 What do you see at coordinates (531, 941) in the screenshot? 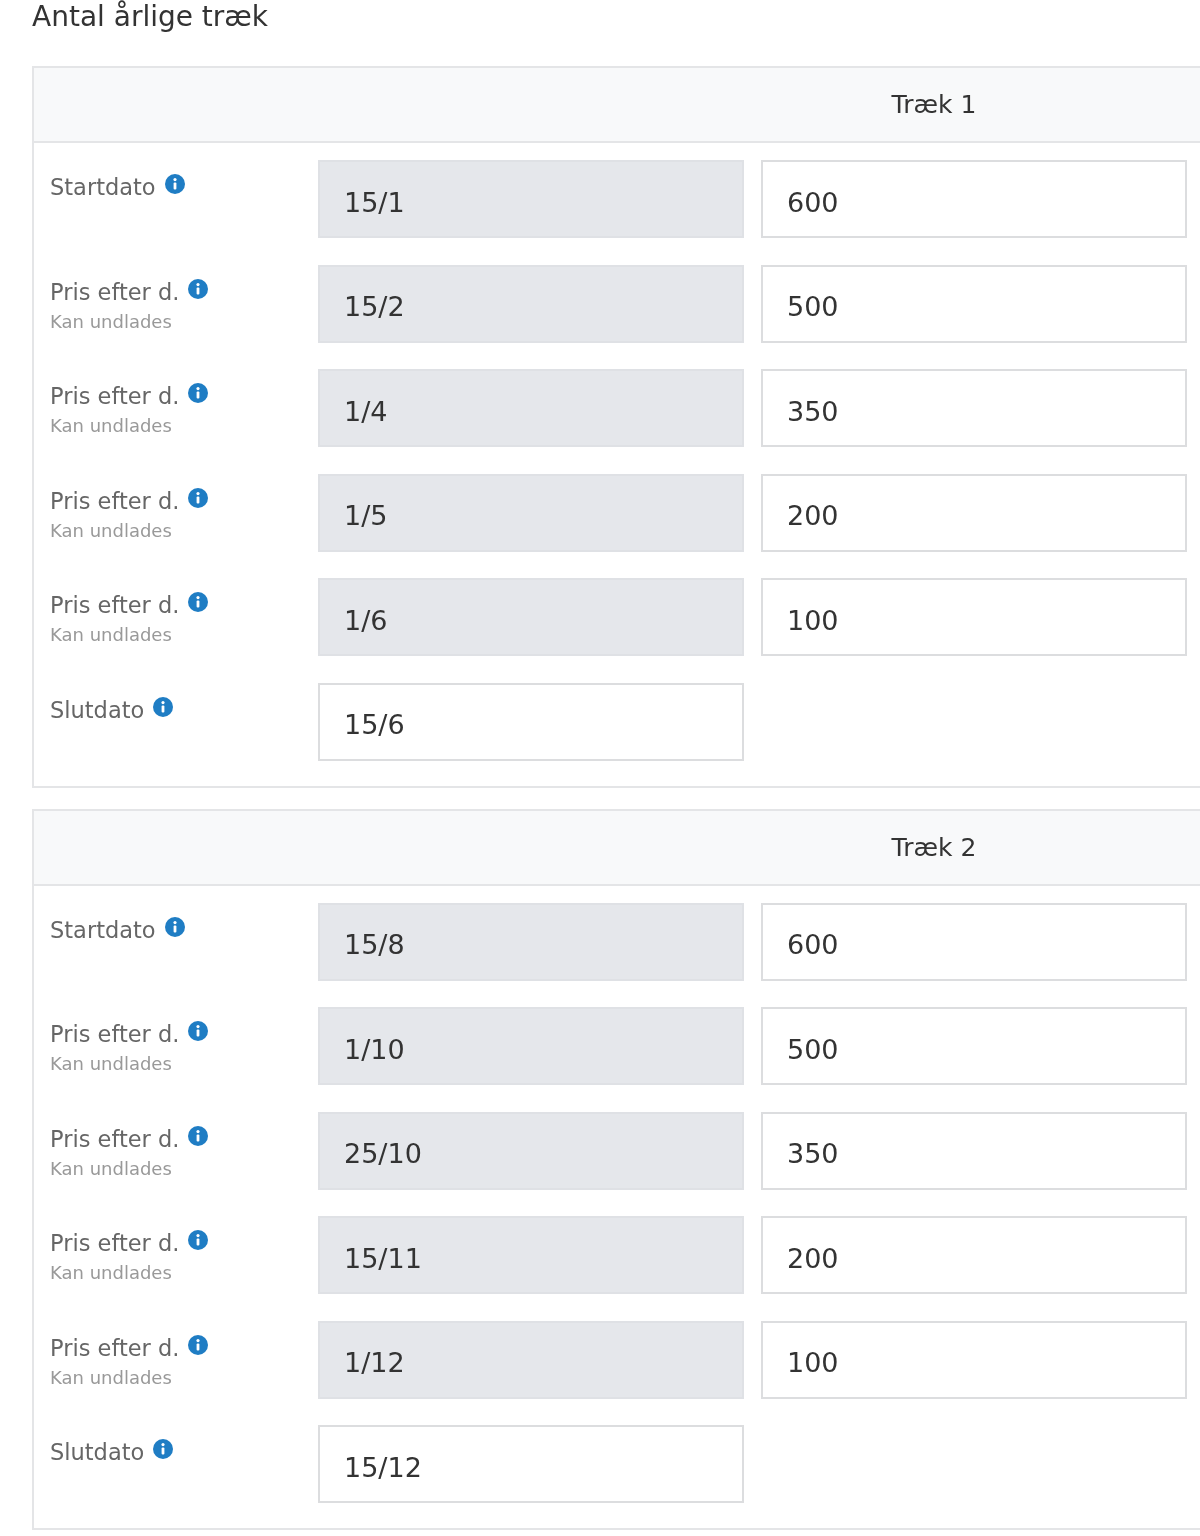
I see `date-field: 15/8` at bounding box center [531, 941].